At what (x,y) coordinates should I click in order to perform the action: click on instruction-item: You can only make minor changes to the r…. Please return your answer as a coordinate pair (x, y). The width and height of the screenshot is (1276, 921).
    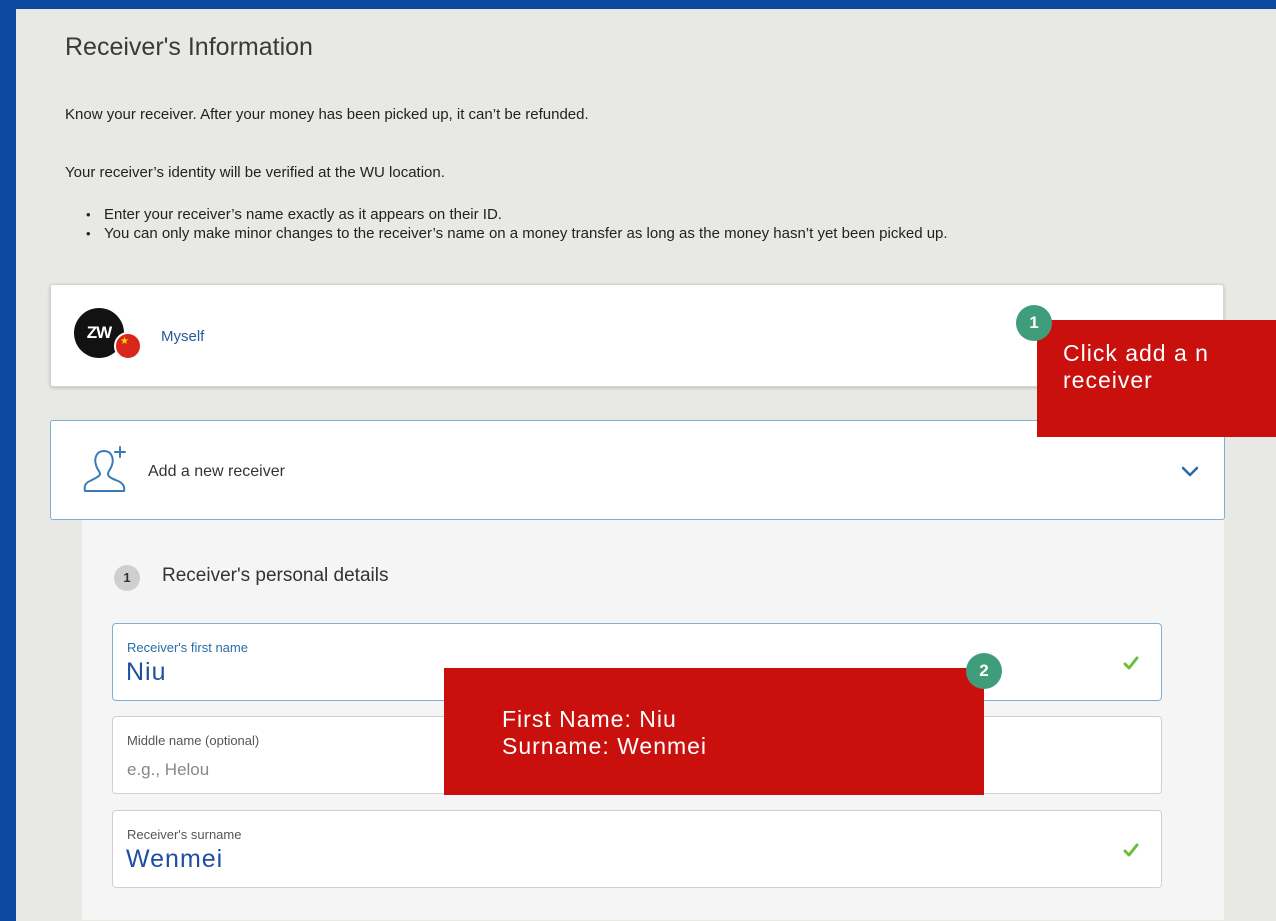
    Looking at the image, I should click on (663, 233).